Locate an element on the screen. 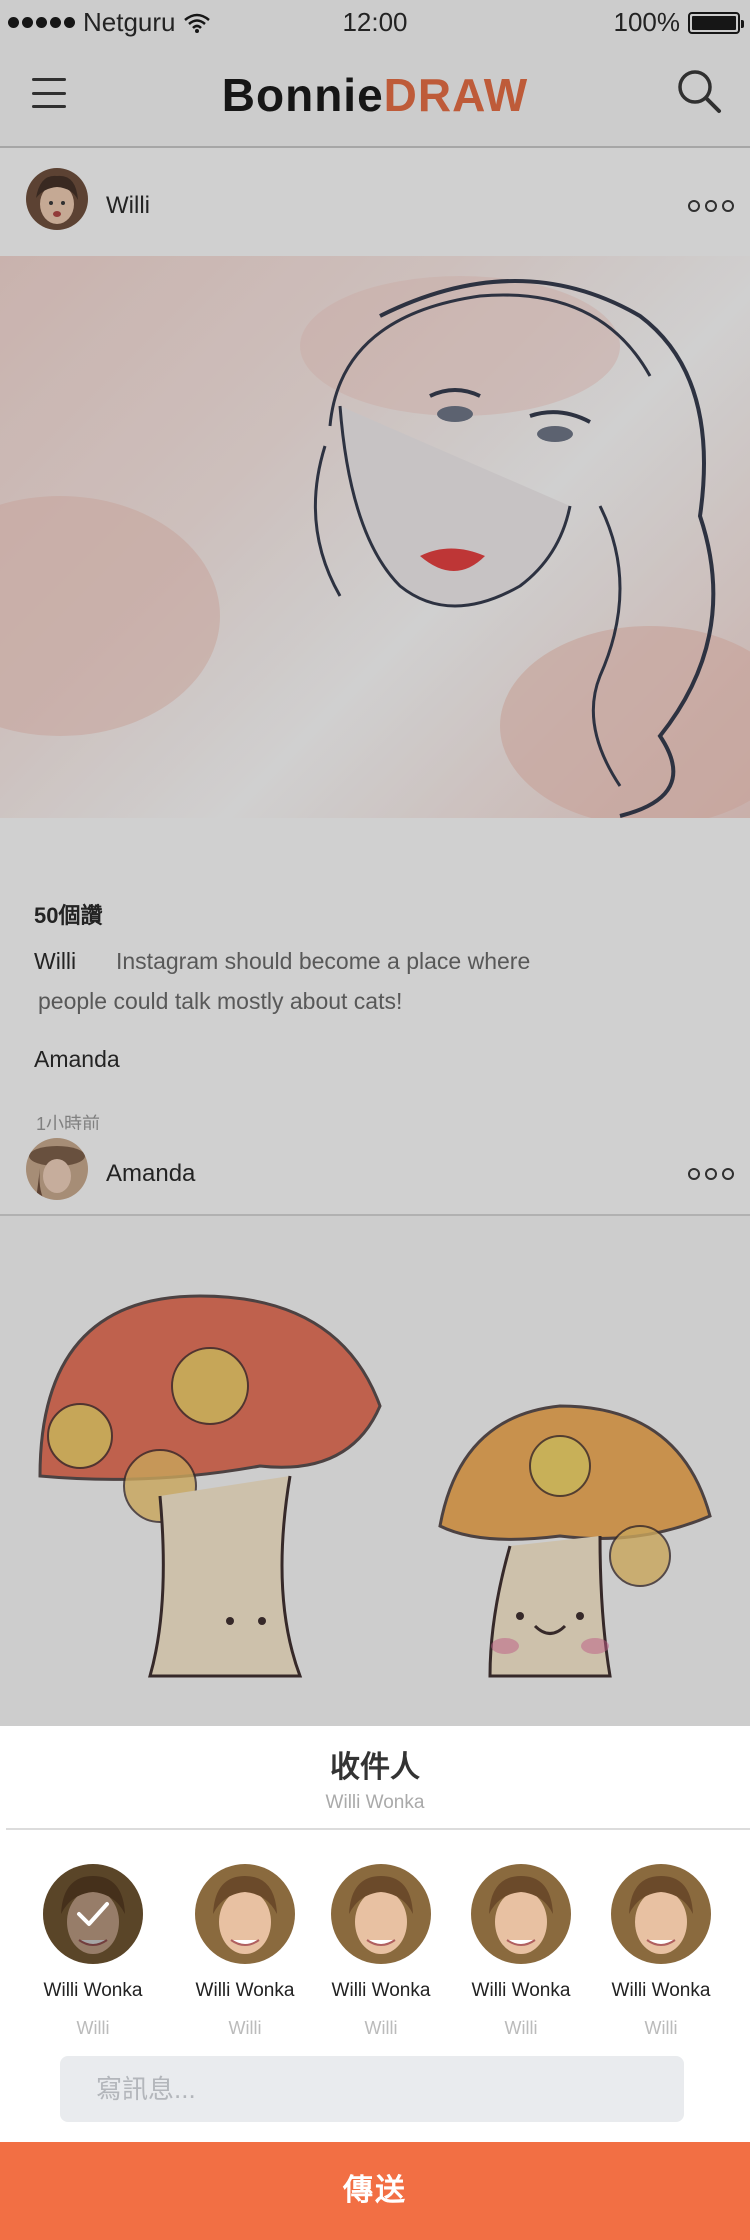 The image size is (750, 2240). sheet-title: 收件人 is located at coordinates (375, 1767).